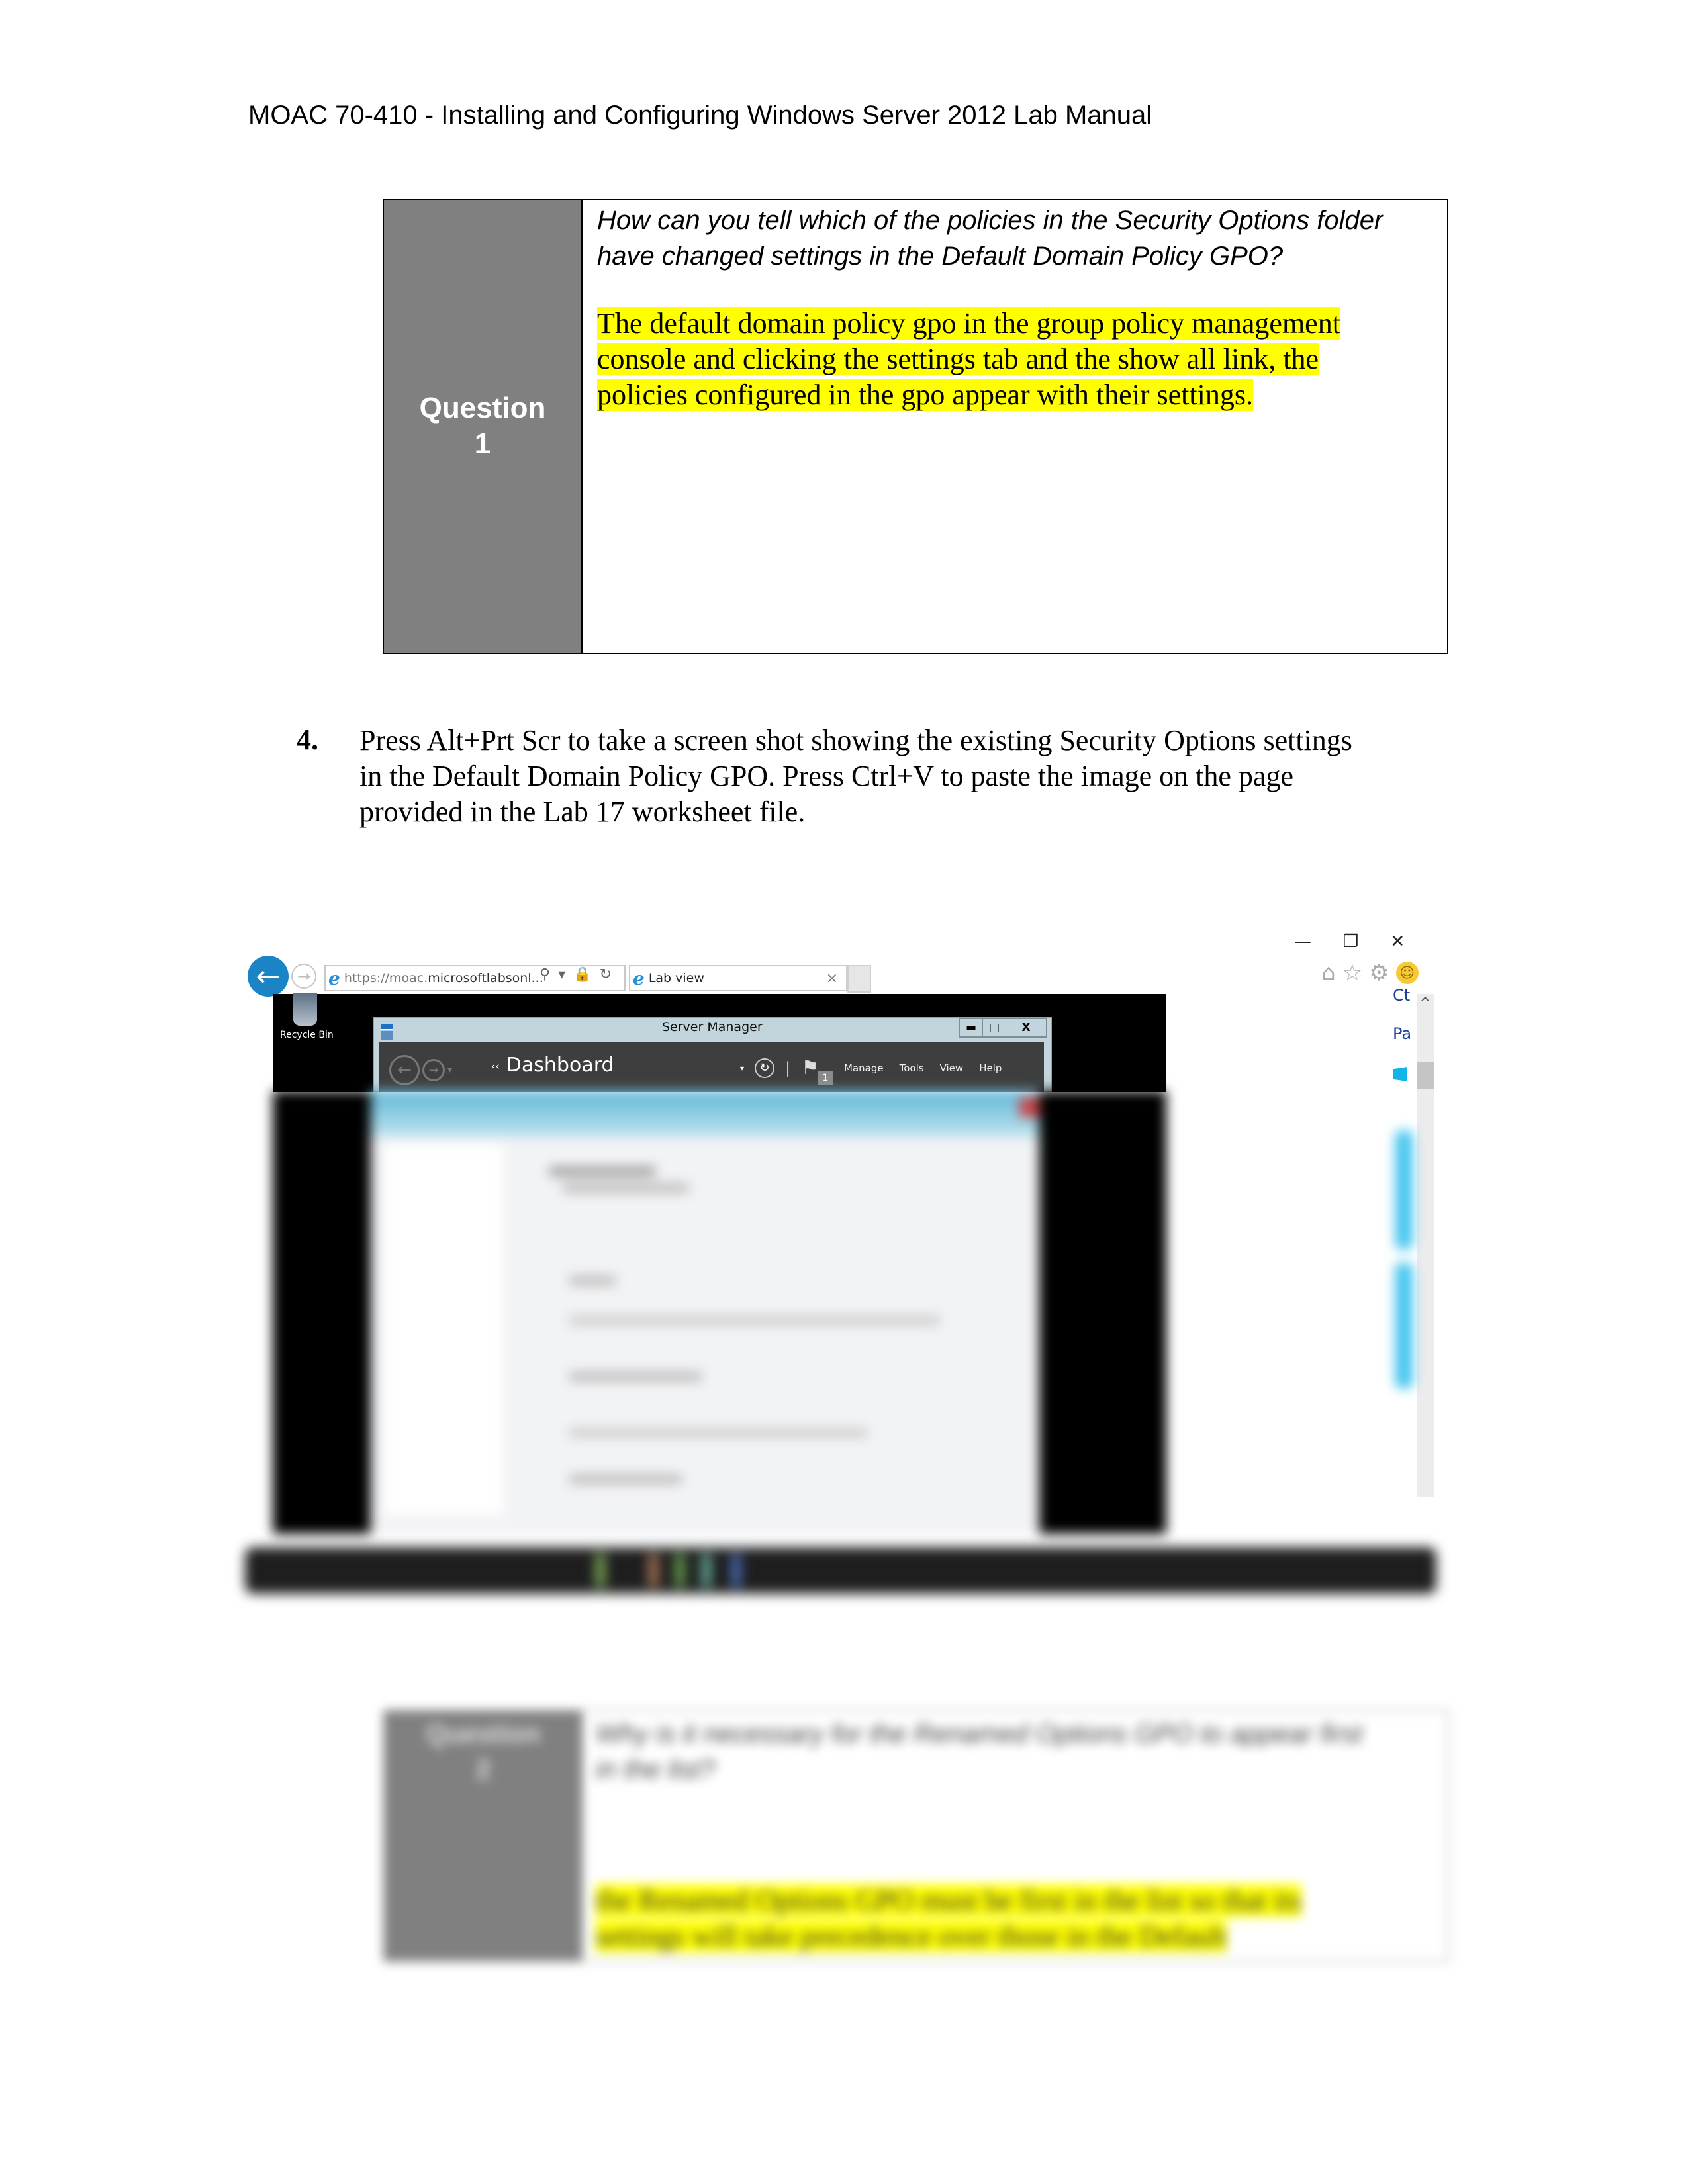 The image size is (1688, 2184). What do you see at coordinates (387, 1032) in the screenshot?
I see `server-manager-app-icon` at bounding box center [387, 1032].